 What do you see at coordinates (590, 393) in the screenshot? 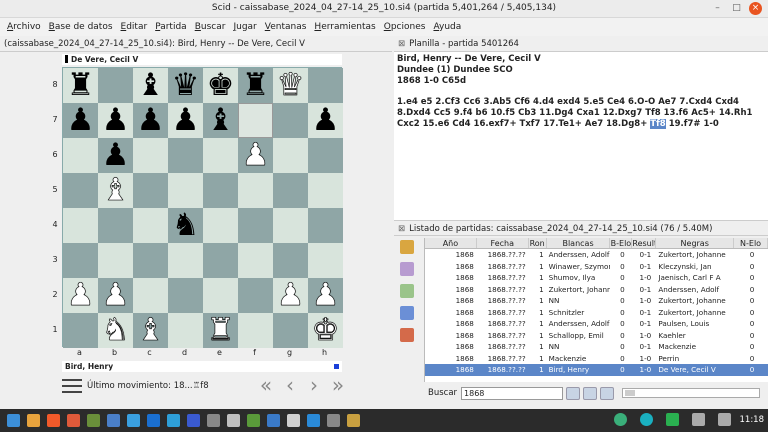
I see `filter-reset-icon` at bounding box center [590, 393].